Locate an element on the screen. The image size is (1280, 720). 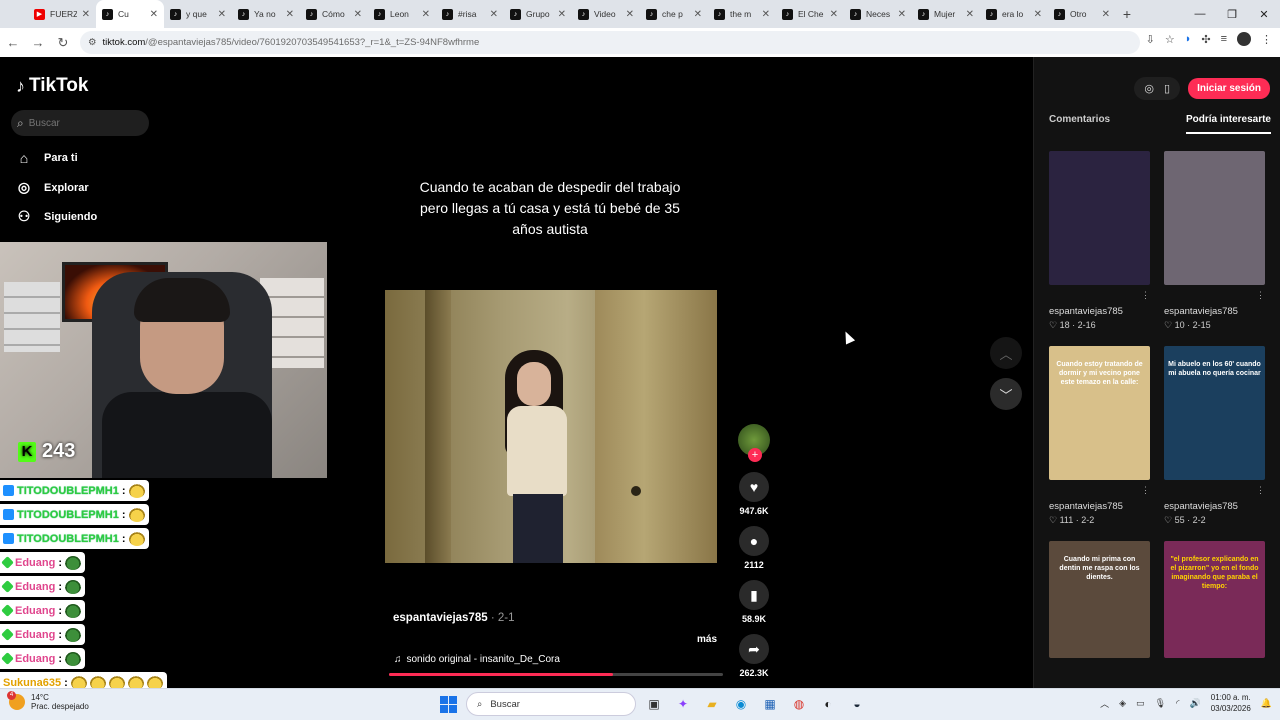
install-app-icon: ⇩ is located at coordinates (1150, 39).